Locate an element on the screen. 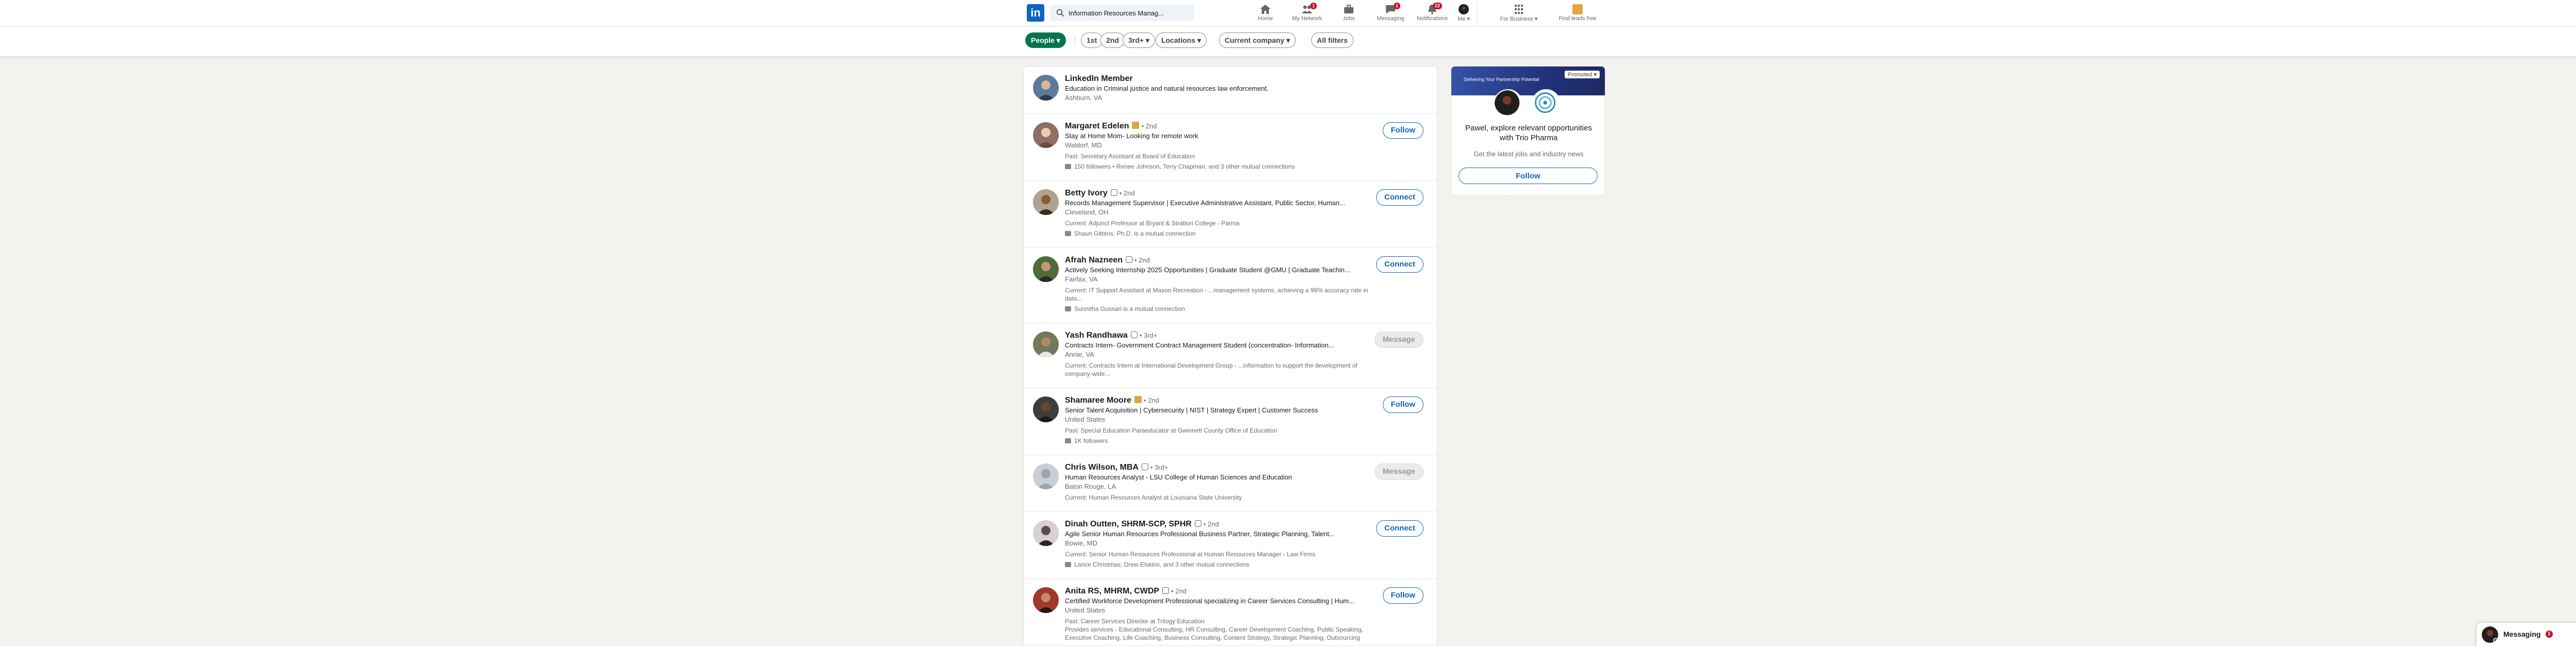 Image resolution: width=2576 pixels, height=646 pixels. mutual-connections: Sunnitha Gussari is a mutual connection is located at coordinates (1129, 308).